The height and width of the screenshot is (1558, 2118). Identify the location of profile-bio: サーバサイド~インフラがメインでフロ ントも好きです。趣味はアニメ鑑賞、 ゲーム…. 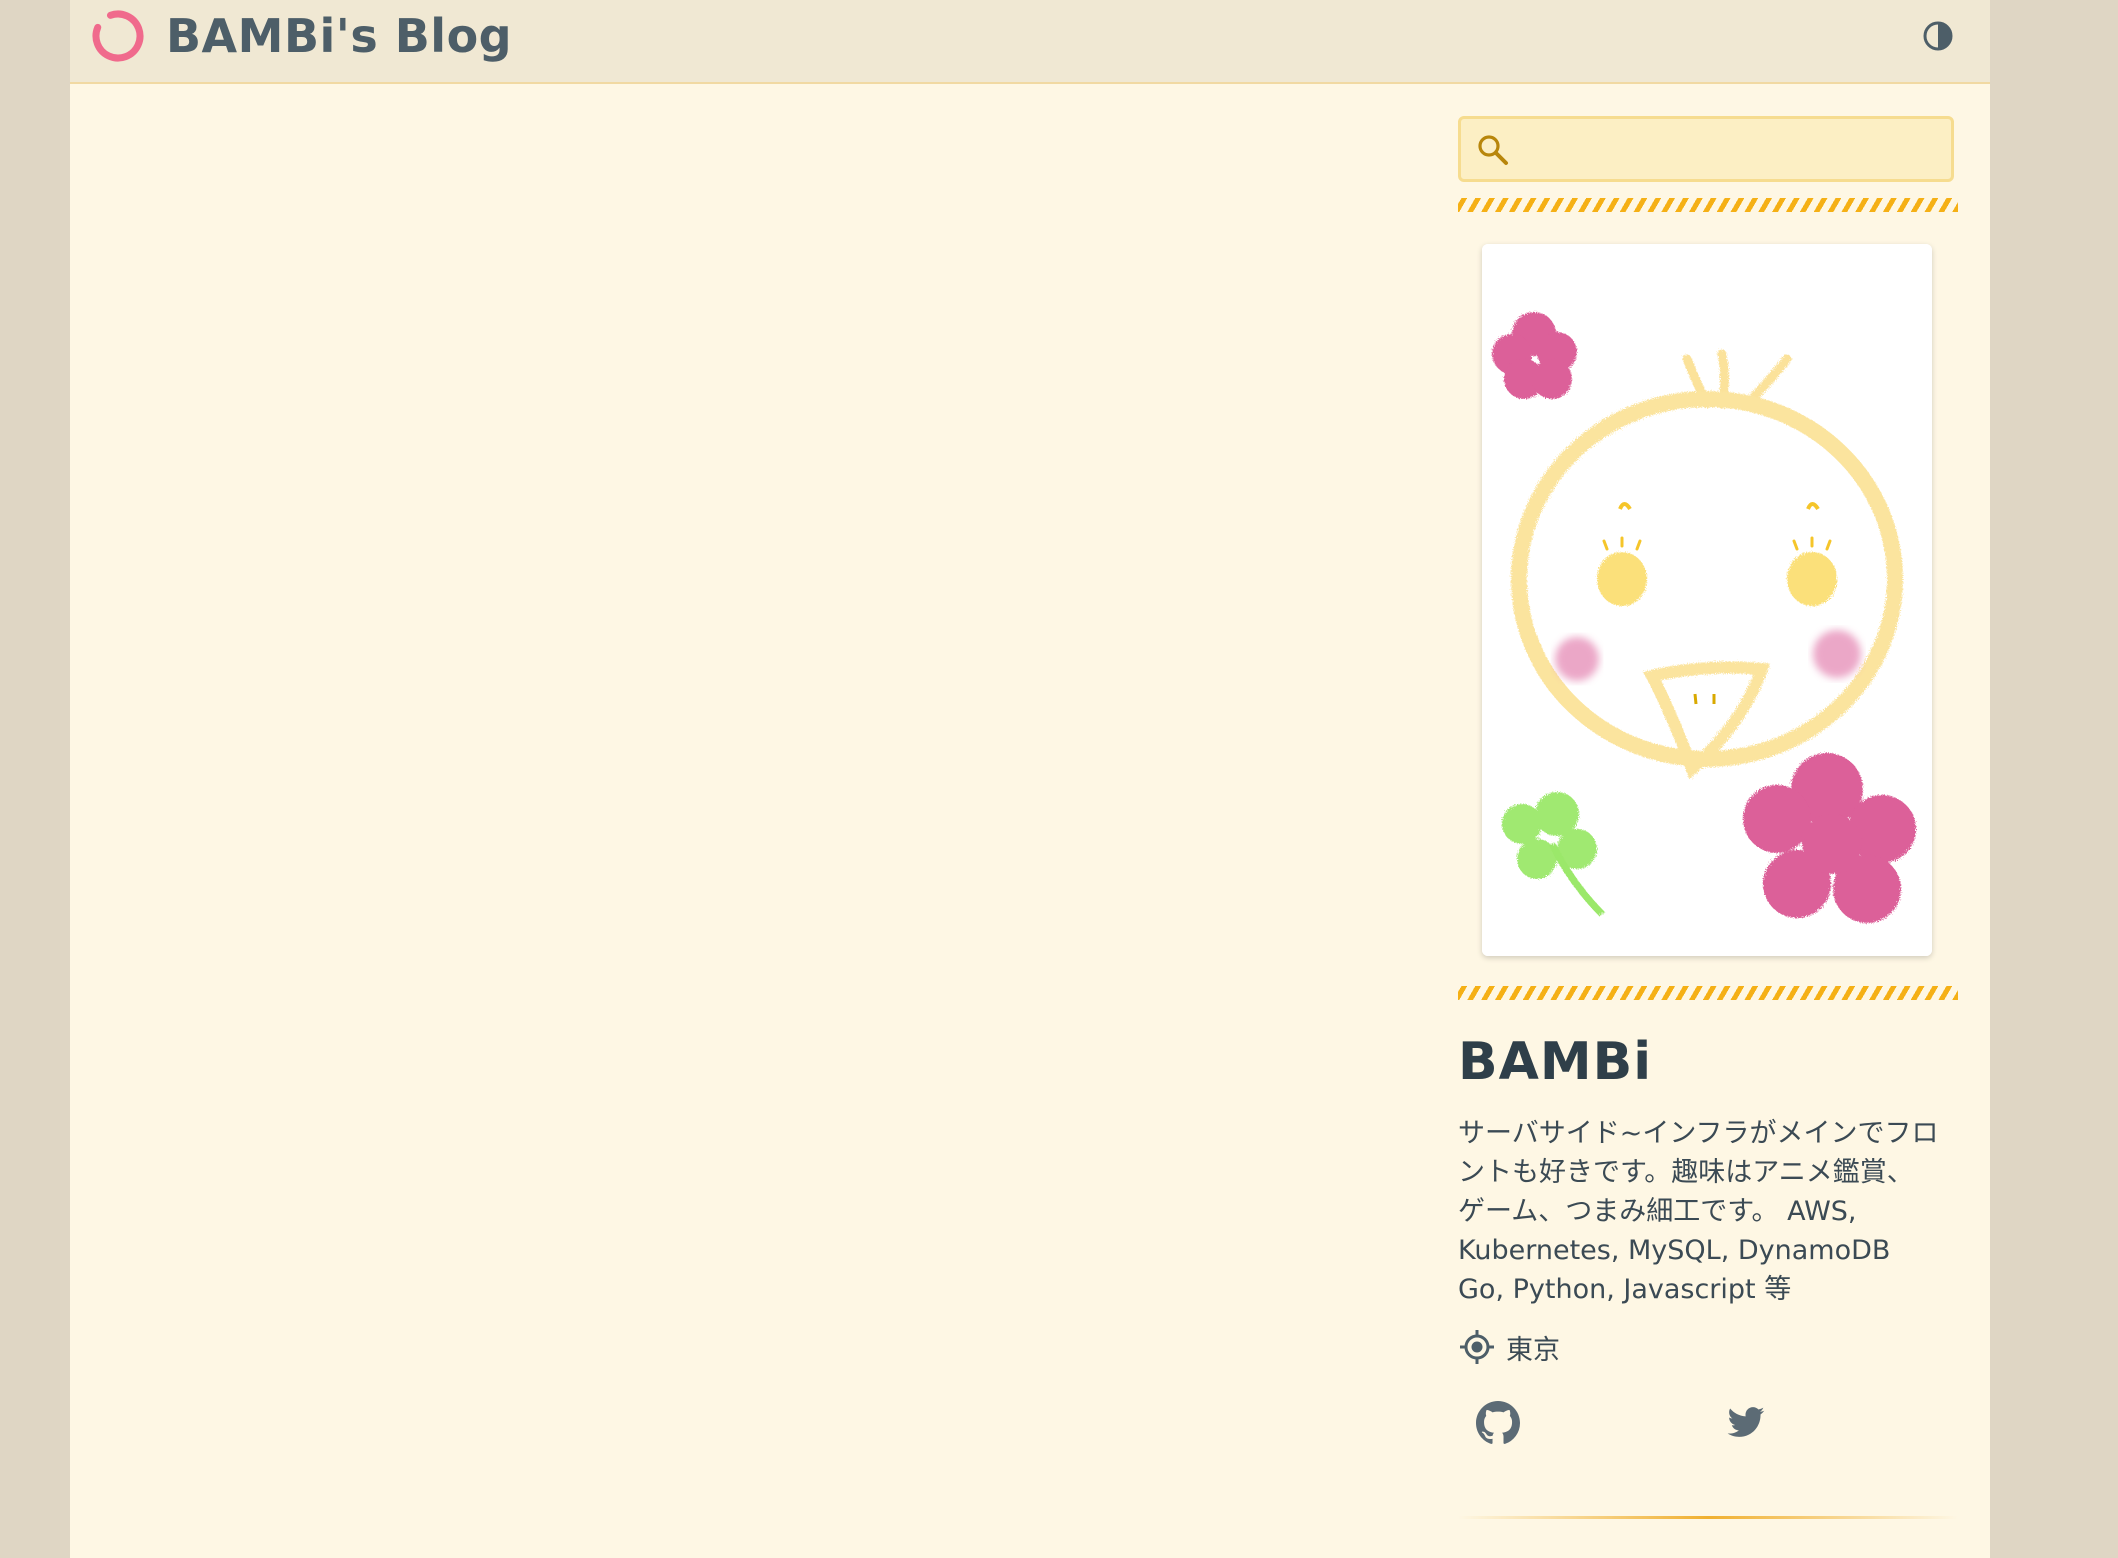
(1708, 1211).